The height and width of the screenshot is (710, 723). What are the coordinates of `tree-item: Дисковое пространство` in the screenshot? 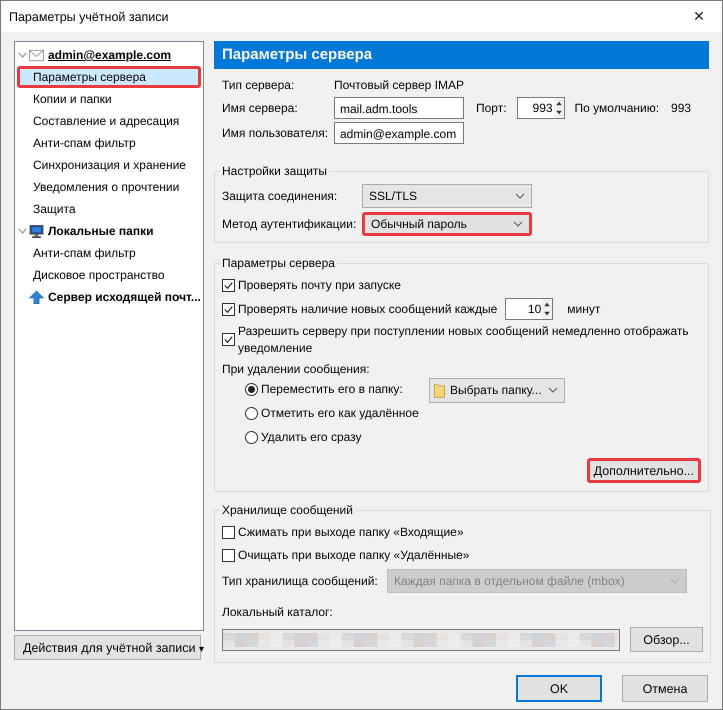 It's located at (109, 275).